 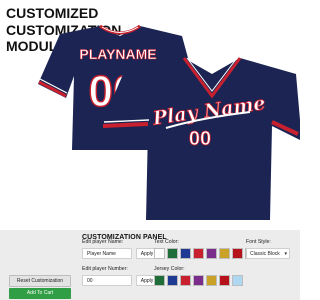 I want to click on font-style-select: Classic Block ▾, so click(x=268, y=253).